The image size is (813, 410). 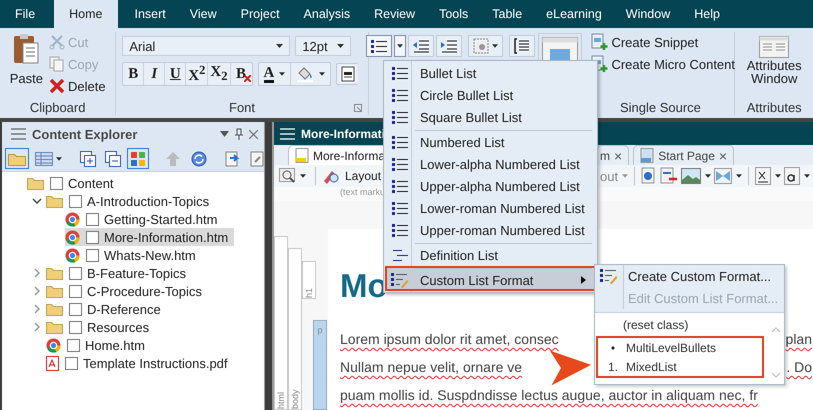 I want to click on menu-item: Upper-alpha Numbered List, so click(x=490, y=186).